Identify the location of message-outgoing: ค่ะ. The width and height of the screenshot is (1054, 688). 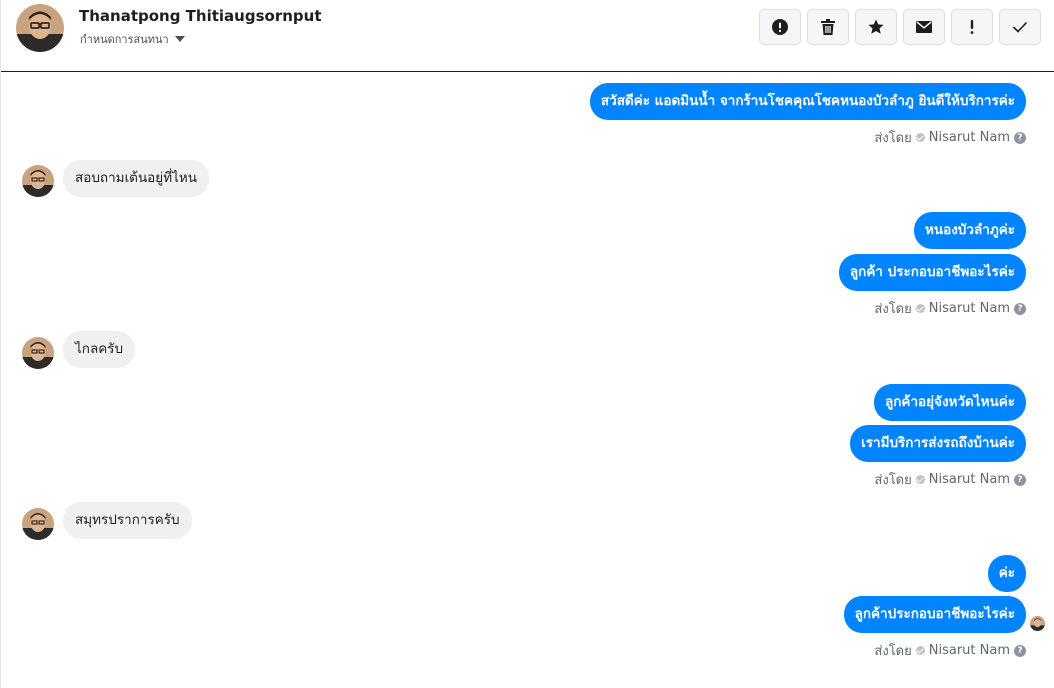
(1006, 573).